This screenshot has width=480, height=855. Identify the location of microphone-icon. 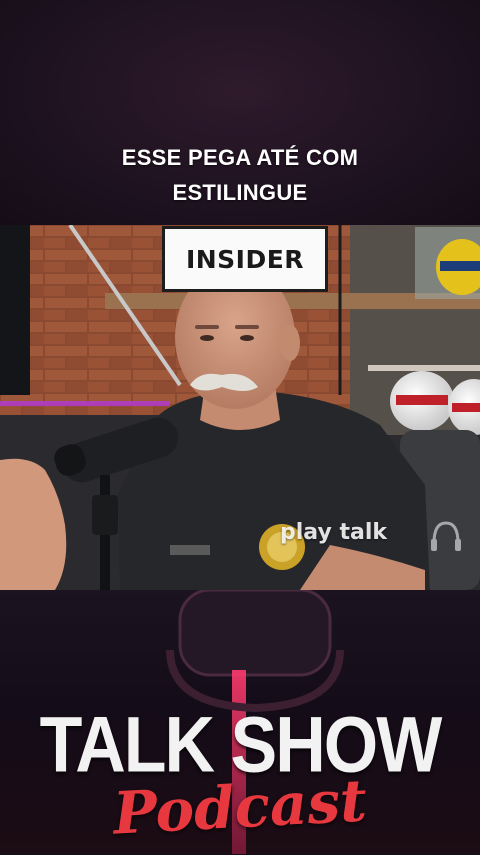
(255, 633).